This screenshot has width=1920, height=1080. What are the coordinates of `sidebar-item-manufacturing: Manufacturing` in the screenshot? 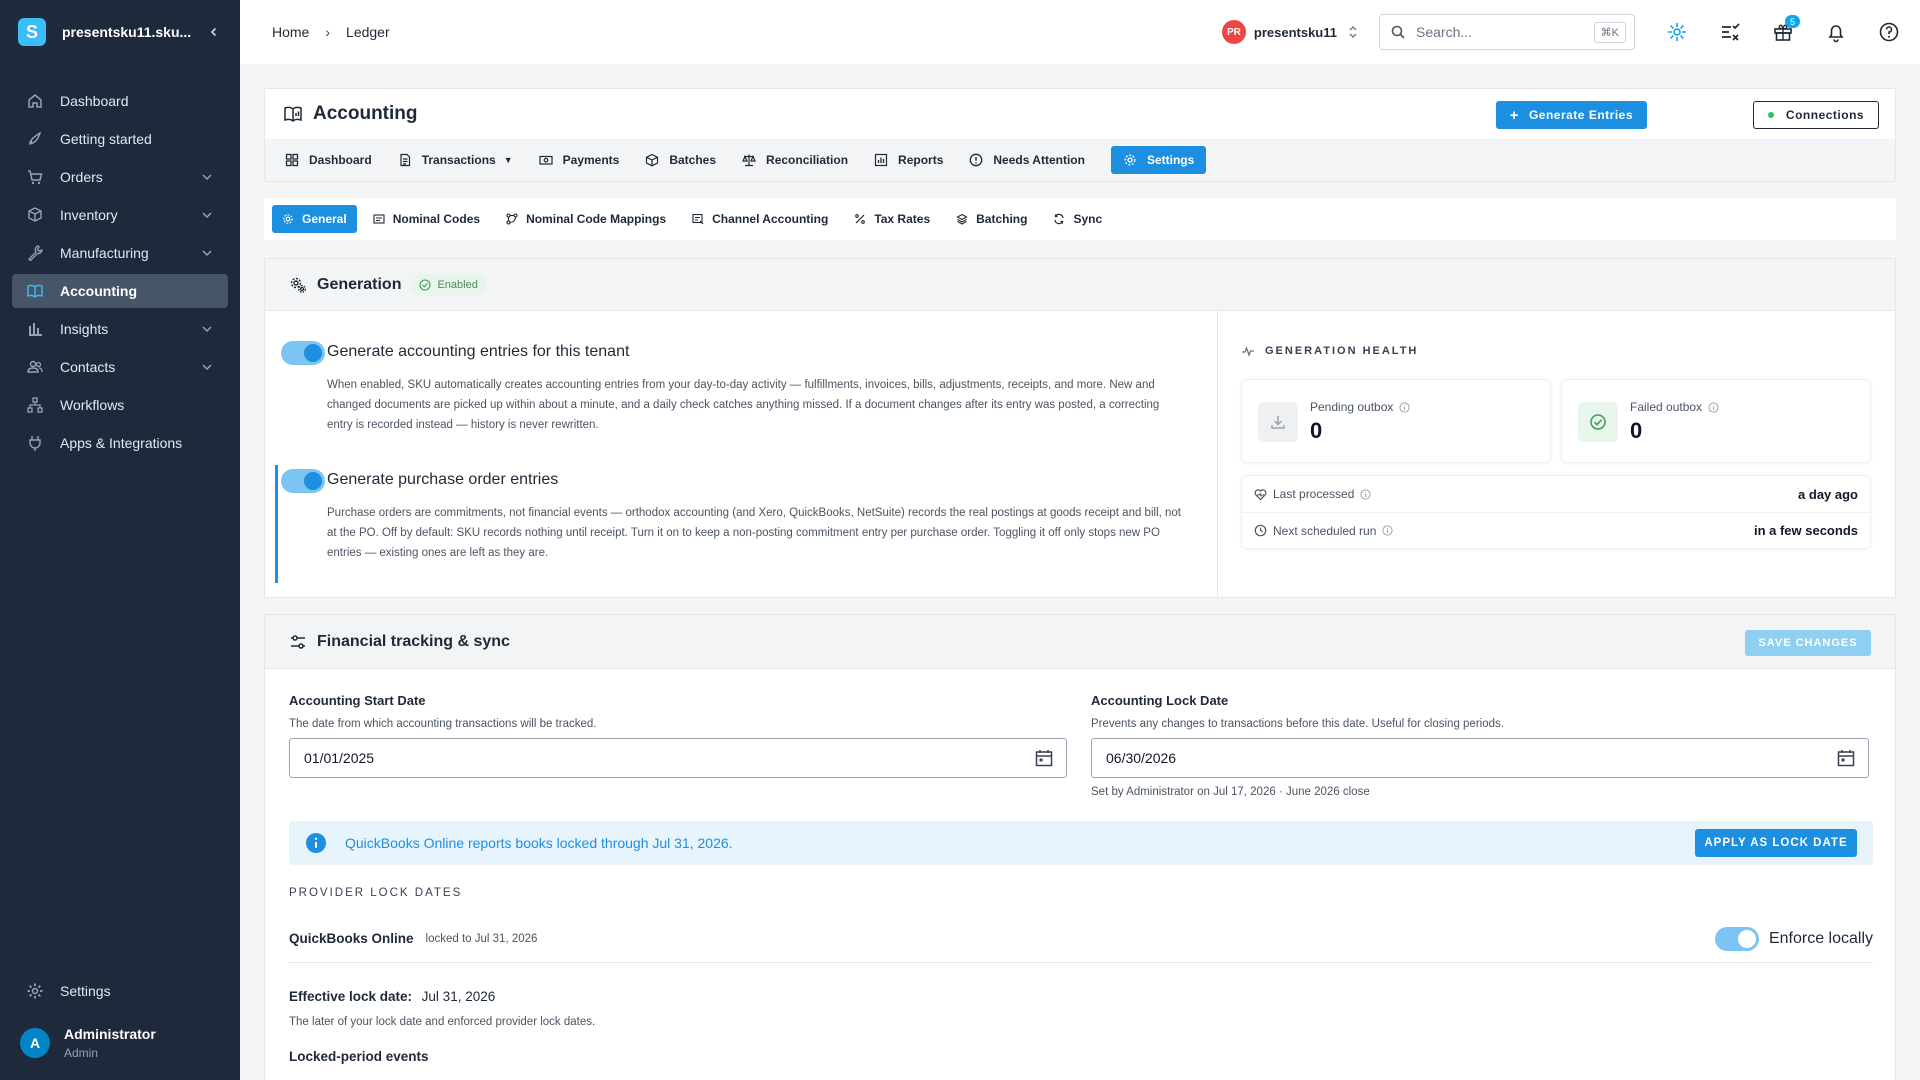 It's located at (120, 253).